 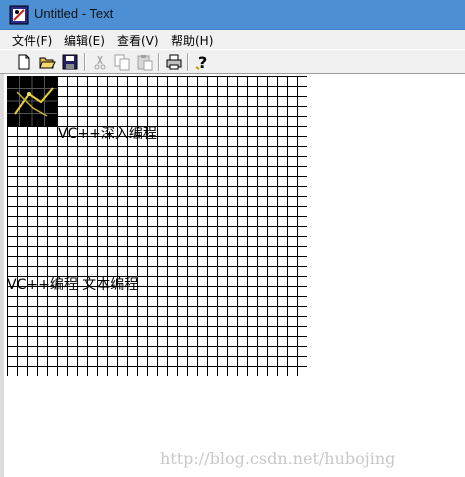 What do you see at coordinates (278, 458) in the screenshot?
I see `watermark: http://blog.csdn.net/hubojing` at bounding box center [278, 458].